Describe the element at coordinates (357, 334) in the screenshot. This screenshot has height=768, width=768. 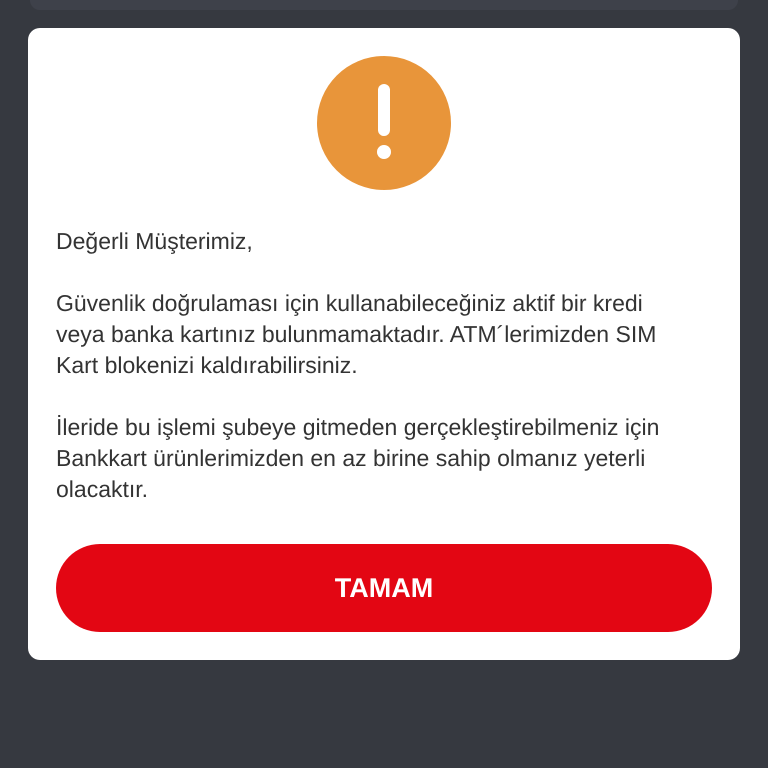
I see `message-paragraph: Güvenlik doğrulaması için kullanabileceğiniz aktif bir kredi veya banka kartınız bulunmamaktadır. ATM´lerimizden SIM Kart blokenizi kaldırabilirsiniz.` at that location.